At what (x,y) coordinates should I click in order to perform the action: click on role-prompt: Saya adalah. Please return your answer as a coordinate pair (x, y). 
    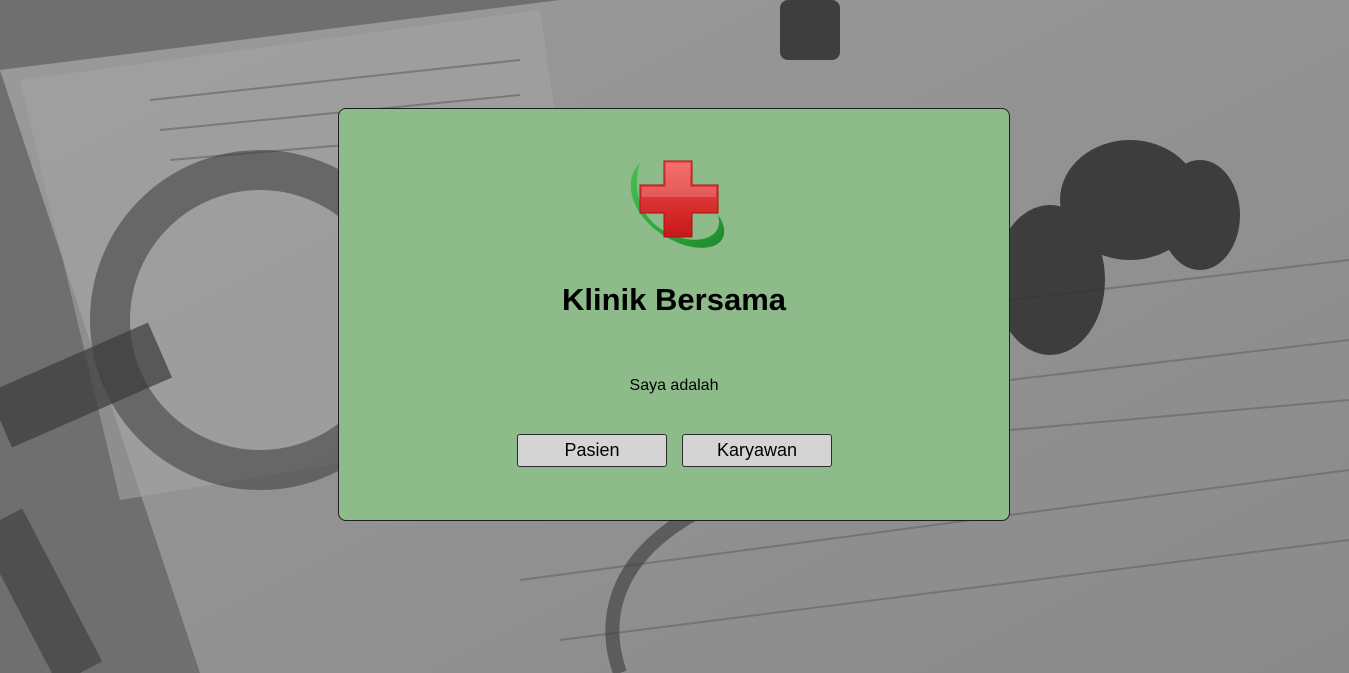
    Looking at the image, I should click on (674, 385).